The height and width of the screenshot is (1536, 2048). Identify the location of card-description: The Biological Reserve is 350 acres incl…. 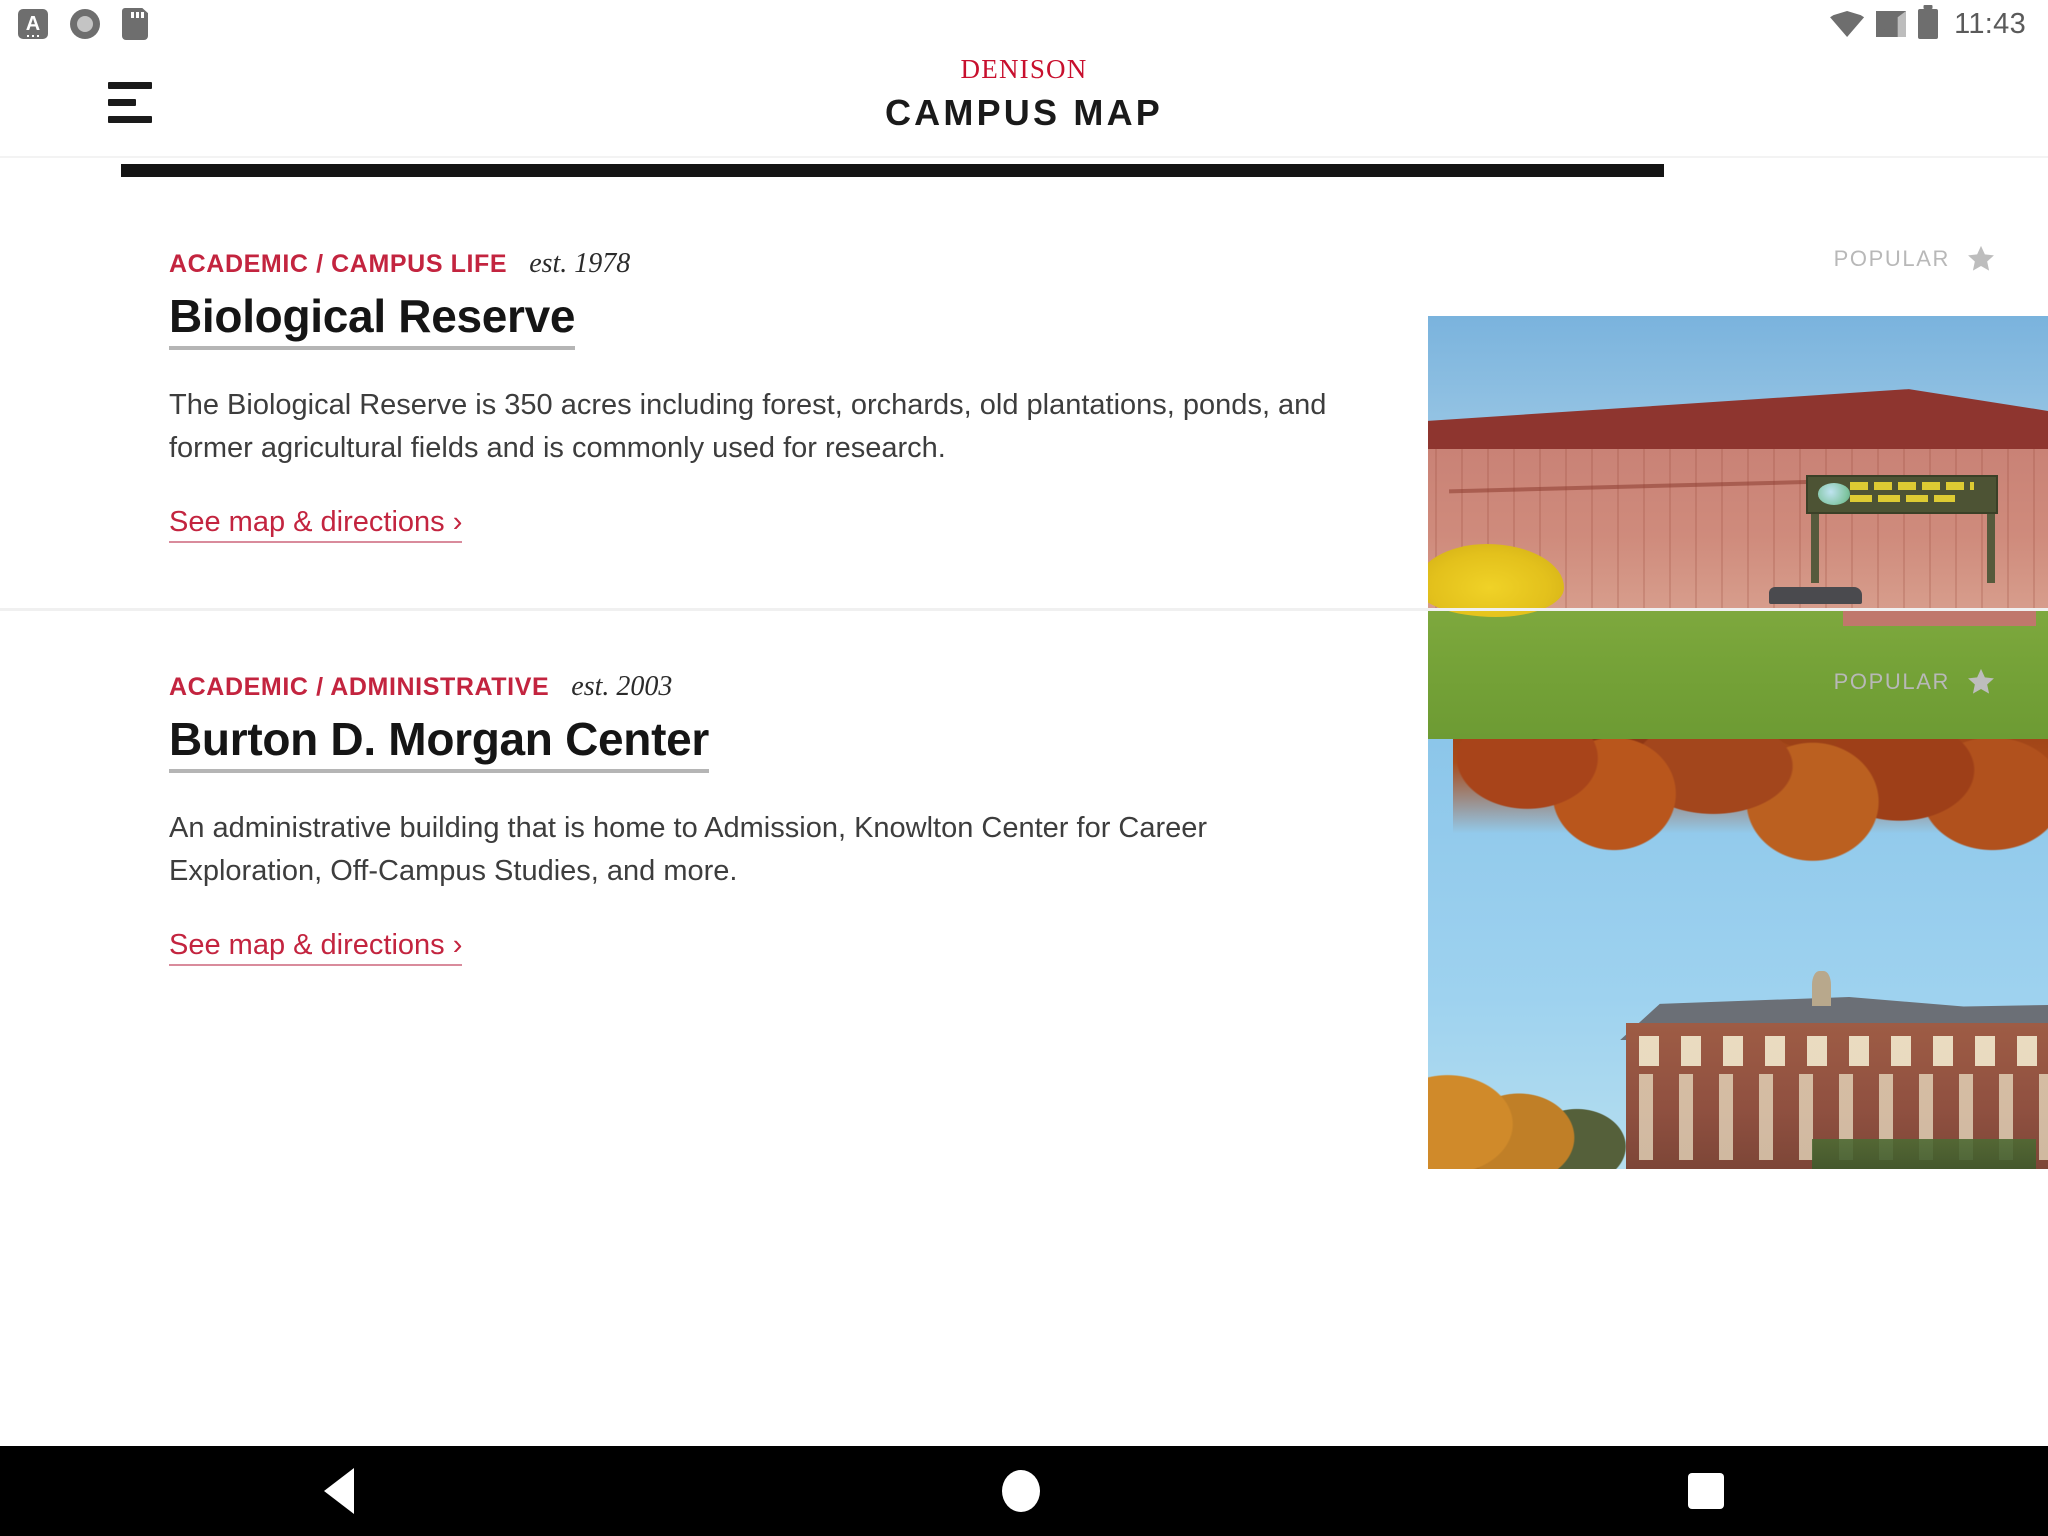
(748, 426).